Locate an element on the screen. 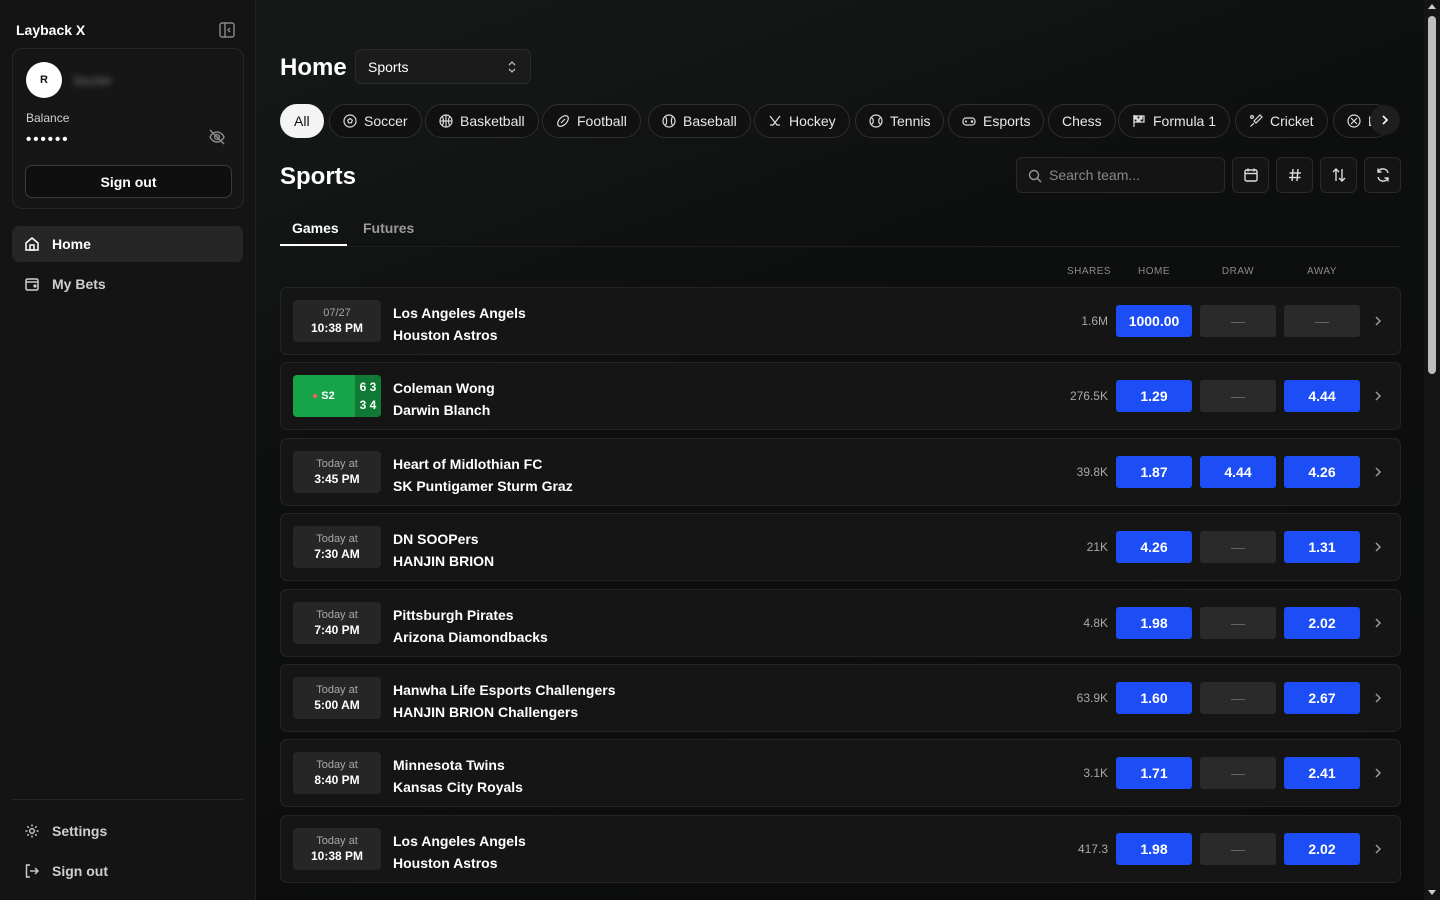 The height and width of the screenshot is (900, 1440). odds-home-button: 1.87 is located at coordinates (1154, 472).